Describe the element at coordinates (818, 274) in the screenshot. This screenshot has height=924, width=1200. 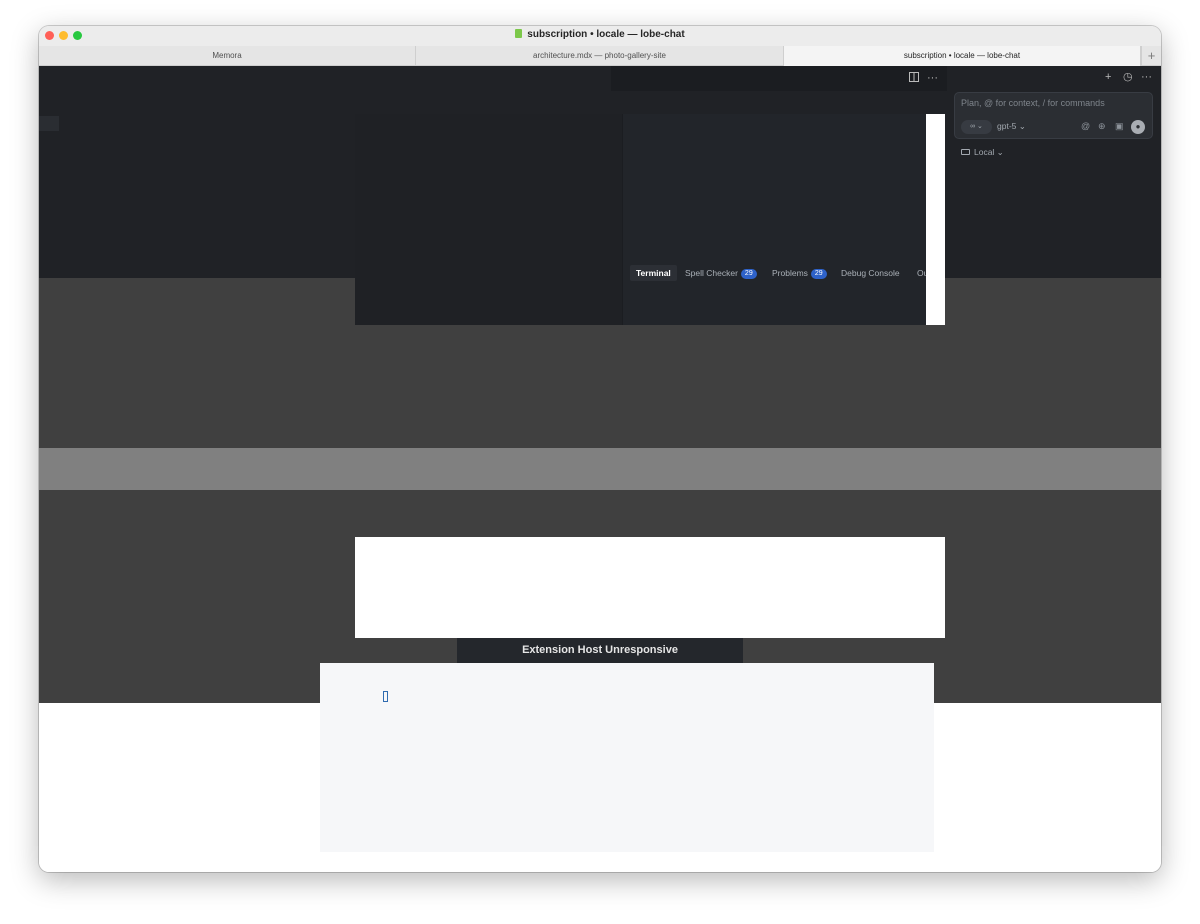
I see `problems-count-badge: 29` at that location.